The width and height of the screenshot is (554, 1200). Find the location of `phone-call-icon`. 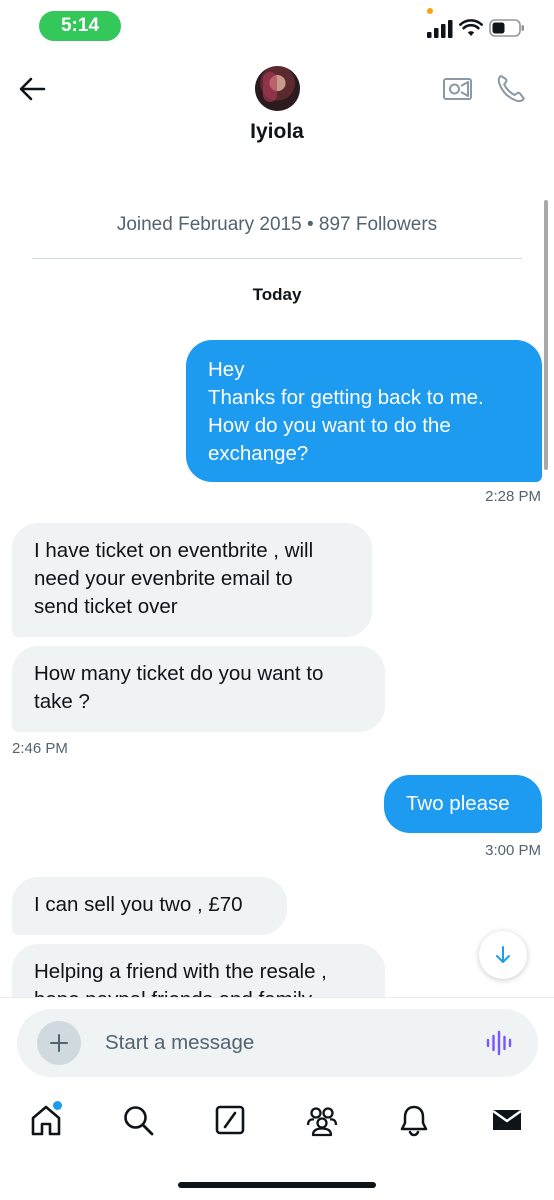

phone-call-icon is located at coordinates (511, 88).